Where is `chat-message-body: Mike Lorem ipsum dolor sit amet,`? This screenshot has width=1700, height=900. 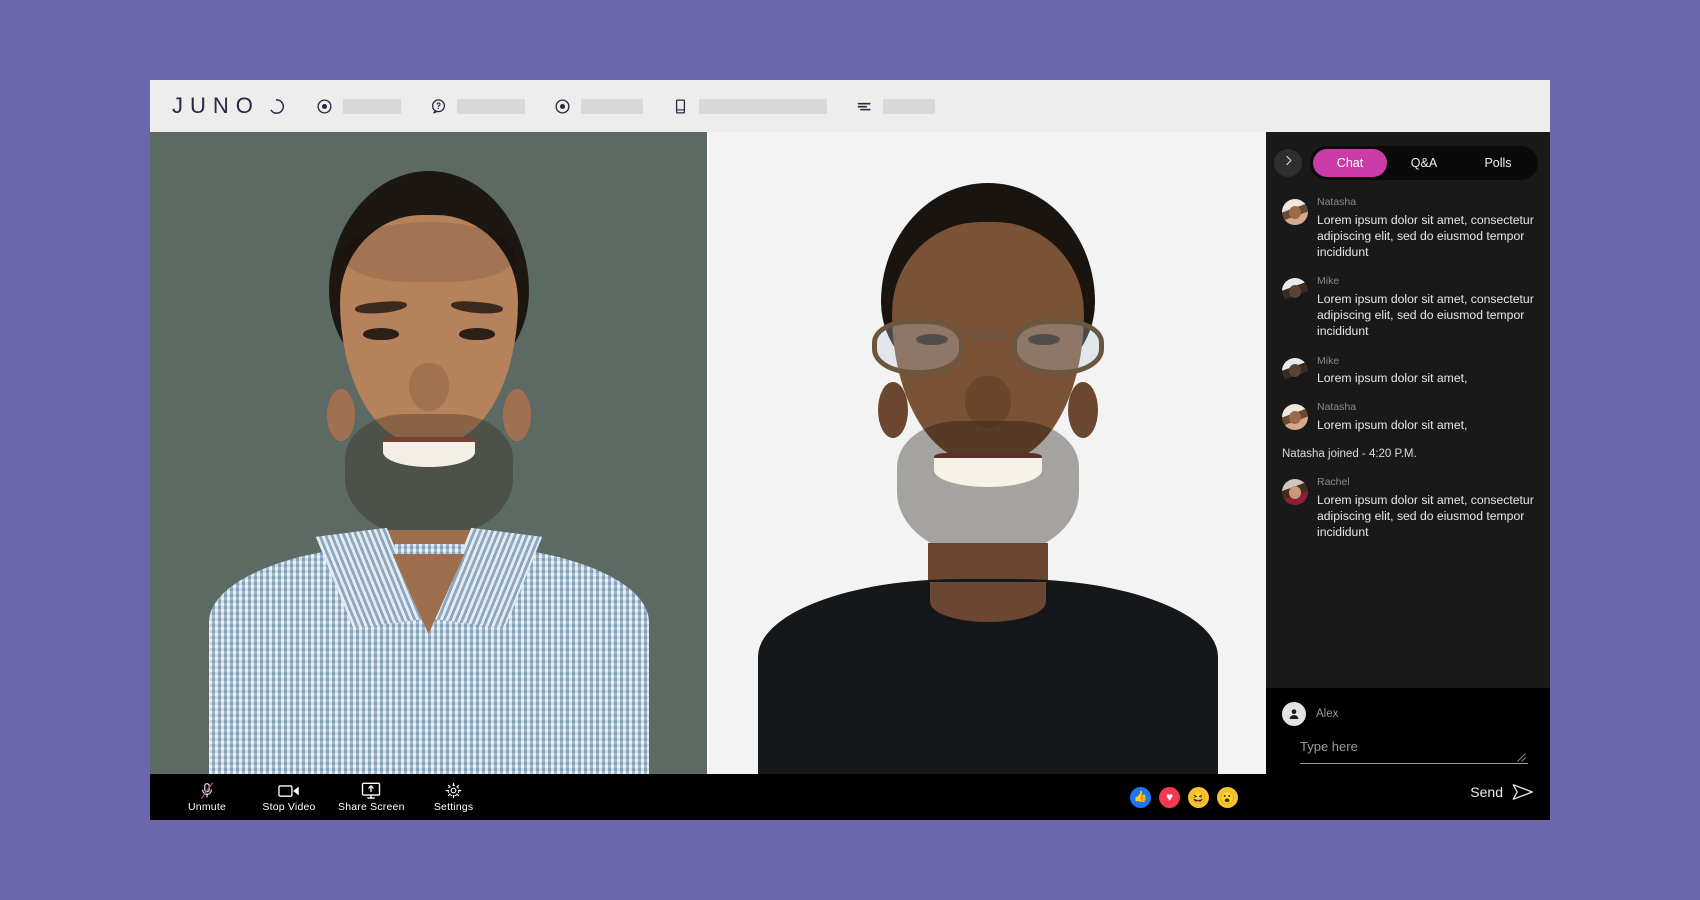
chat-message-body: Mike Lorem ipsum dolor sit amet, is located at coordinates (1426, 371).